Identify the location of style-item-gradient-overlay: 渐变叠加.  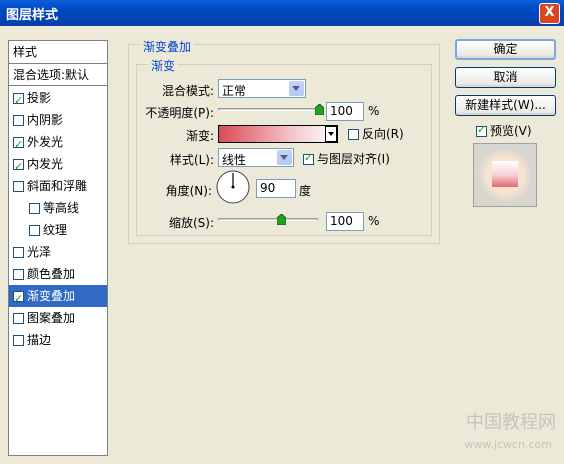
(58, 297).